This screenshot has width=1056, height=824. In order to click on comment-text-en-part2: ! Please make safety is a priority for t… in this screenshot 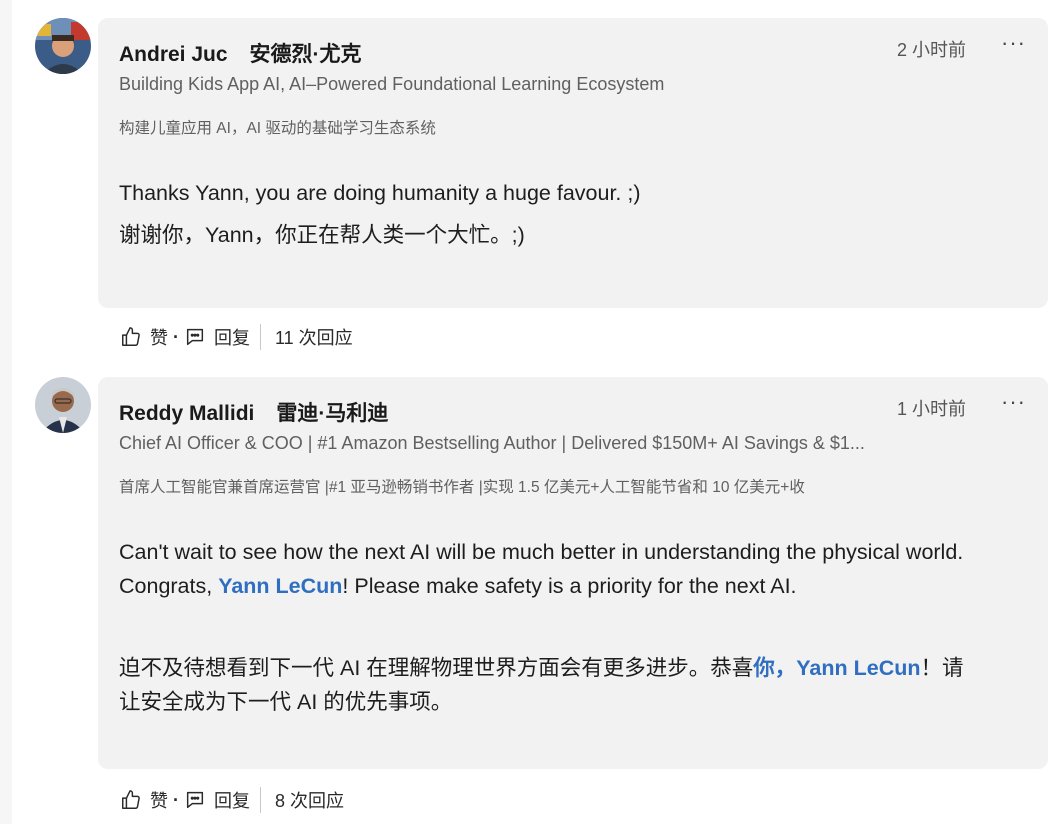, I will do `click(569, 586)`.